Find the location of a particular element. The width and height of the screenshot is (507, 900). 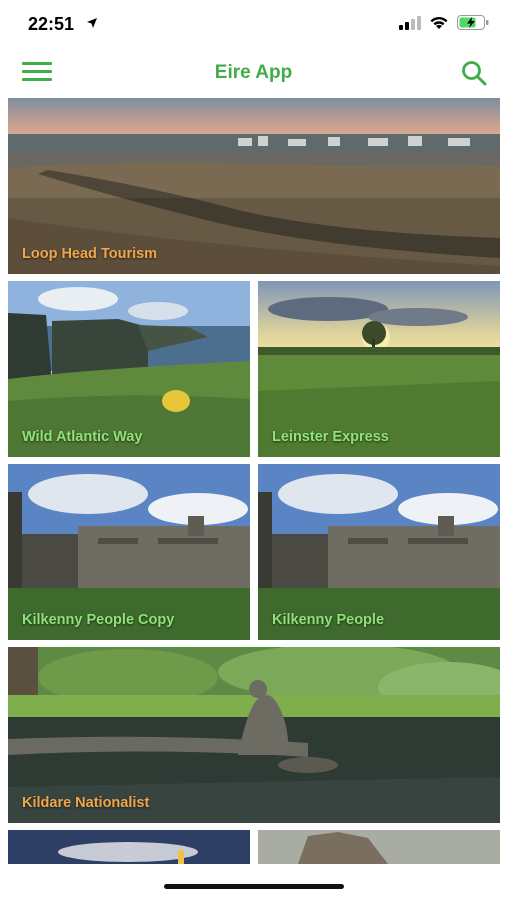

tile-label: Wild Atlantic Way is located at coordinates (82, 437).